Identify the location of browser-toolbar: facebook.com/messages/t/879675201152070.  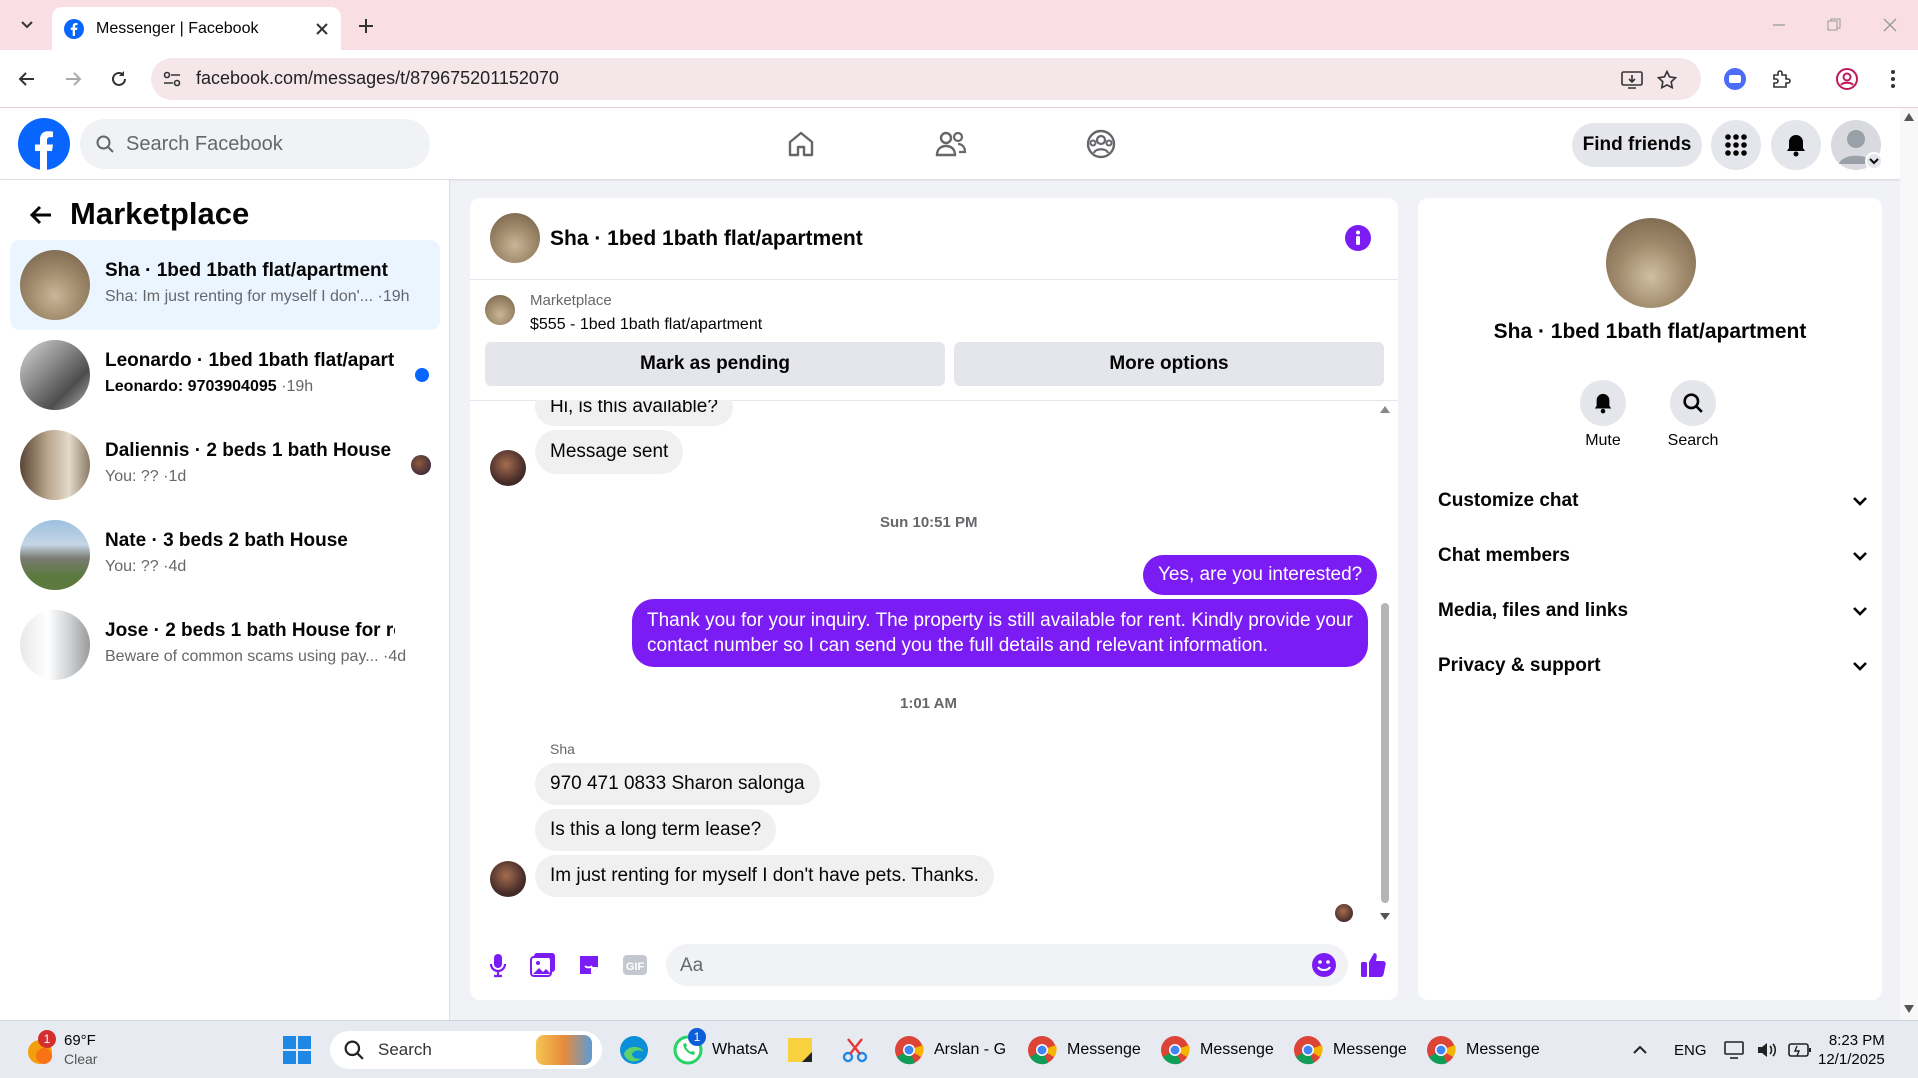
(959, 79).